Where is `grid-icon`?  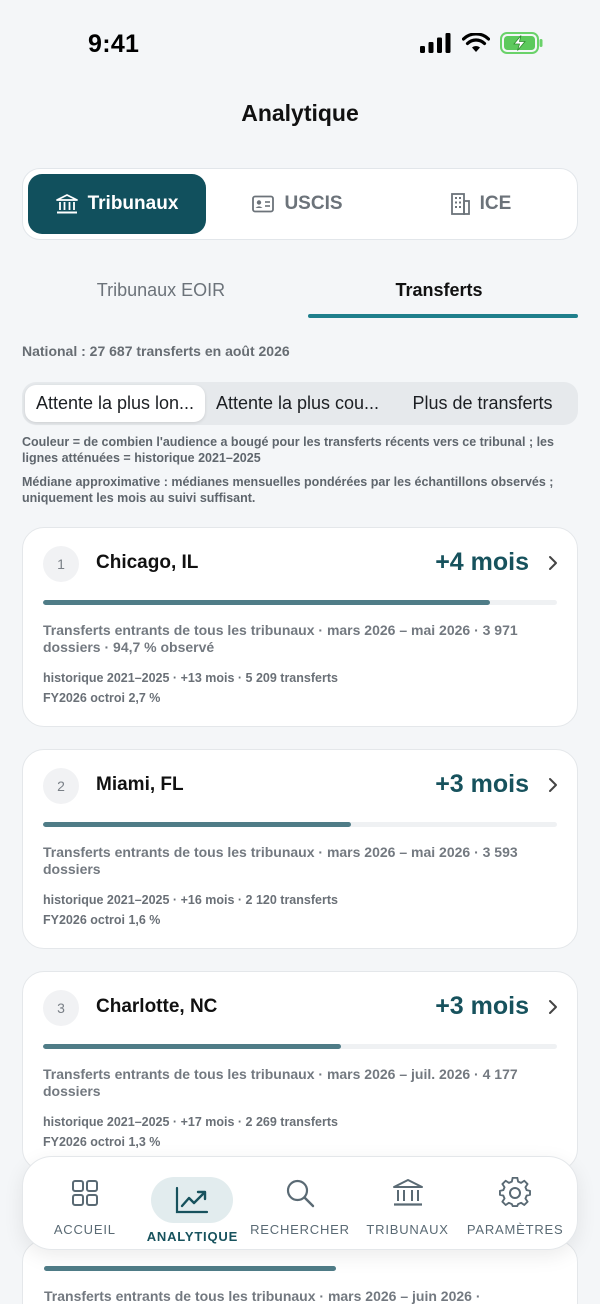 grid-icon is located at coordinates (84, 1192).